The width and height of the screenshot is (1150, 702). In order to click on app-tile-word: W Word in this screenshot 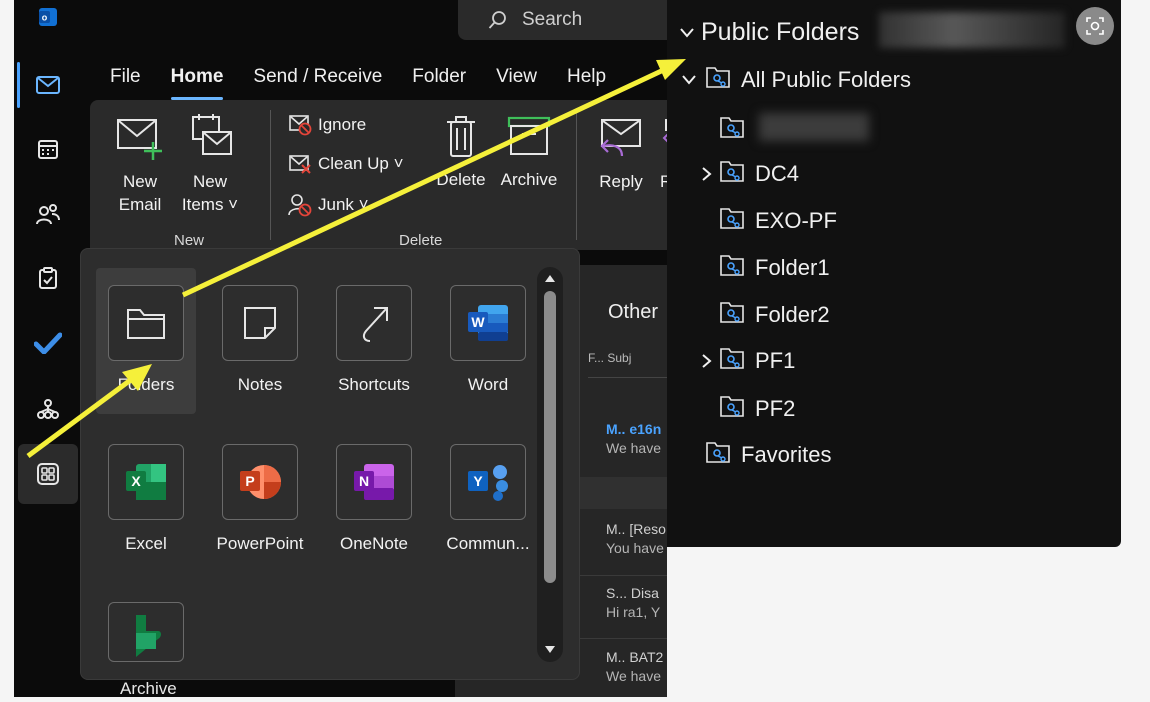, I will do `click(488, 340)`.